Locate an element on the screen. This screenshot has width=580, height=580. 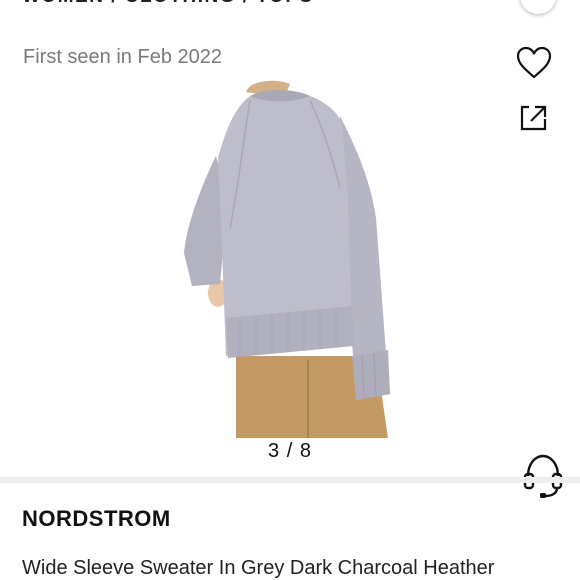
close-button is located at coordinates (538, 7).